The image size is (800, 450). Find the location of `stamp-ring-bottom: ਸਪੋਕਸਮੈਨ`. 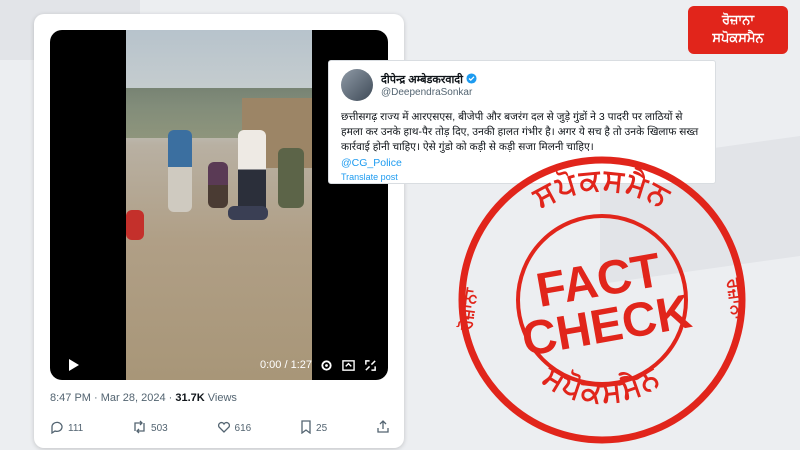

stamp-ring-bottom: ਸਪੋਕਸਮੈਨ is located at coordinates (601, 384).